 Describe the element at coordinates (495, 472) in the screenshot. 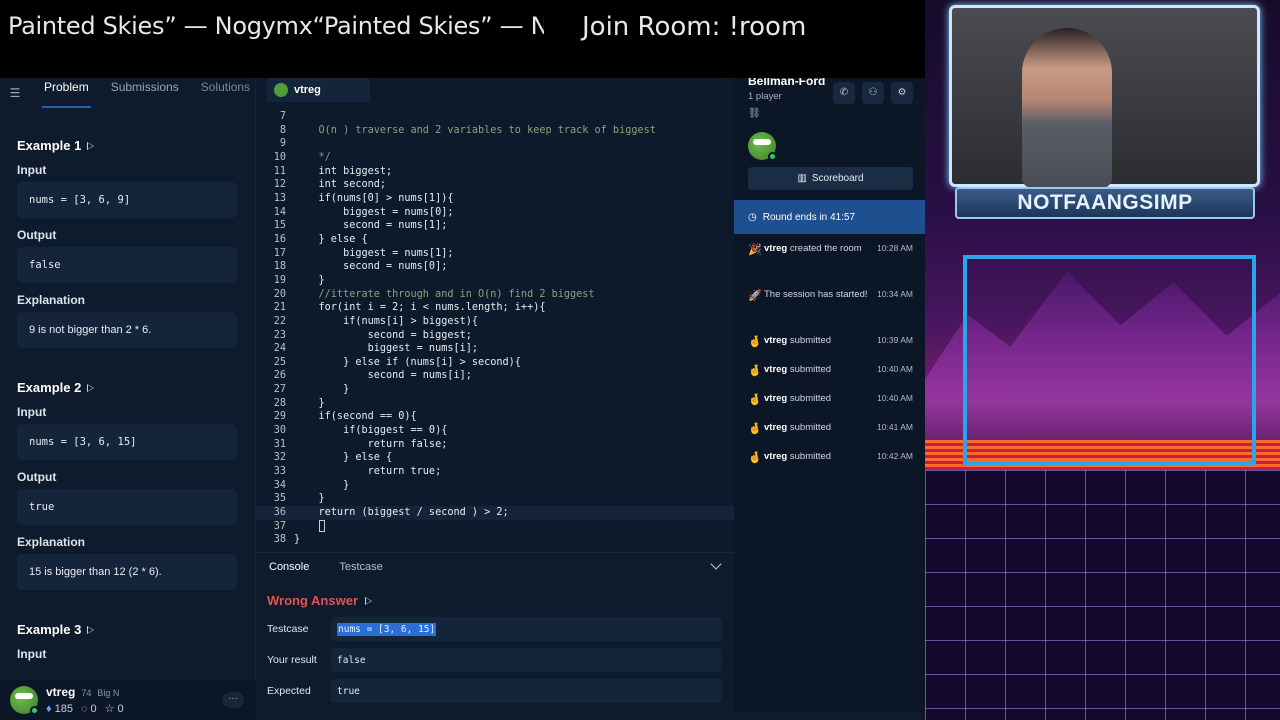

I see `code-line: 33 return true;` at that location.